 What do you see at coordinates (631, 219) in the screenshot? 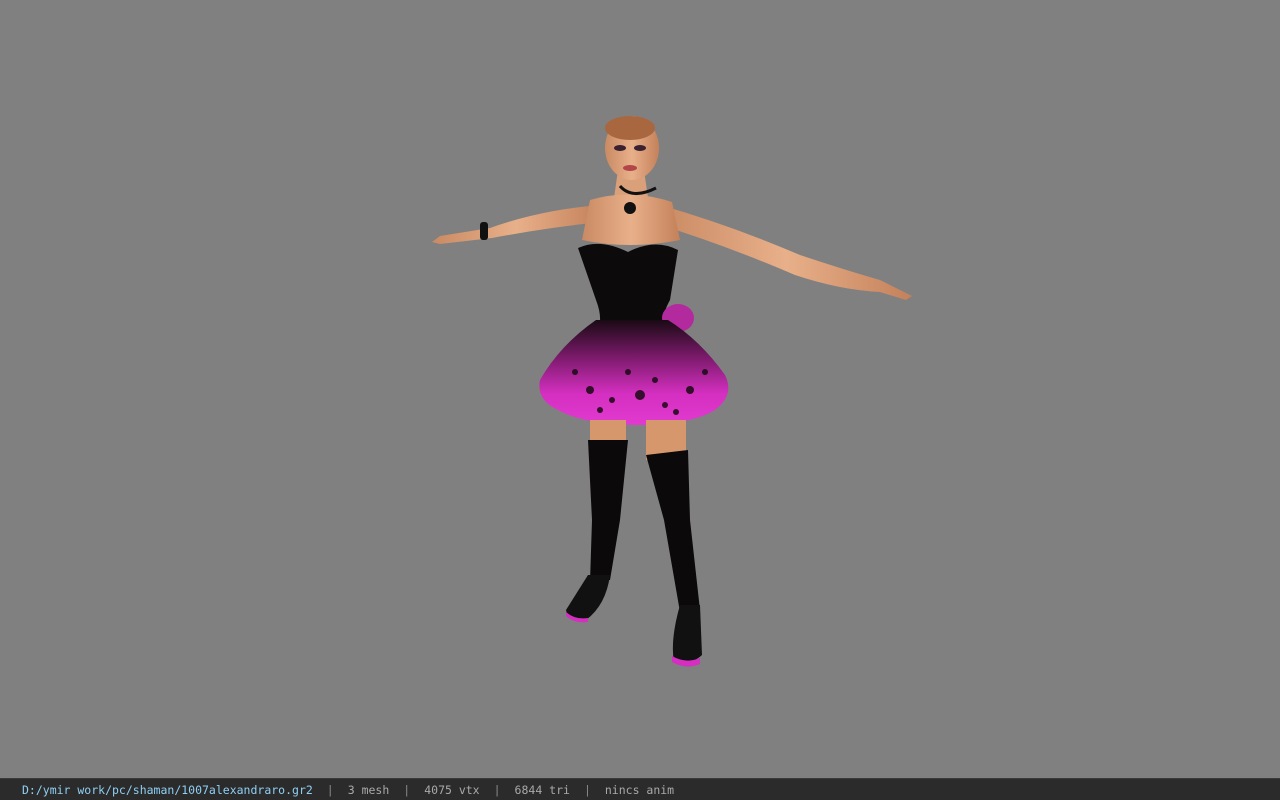
I see `shoulders` at bounding box center [631, 219].